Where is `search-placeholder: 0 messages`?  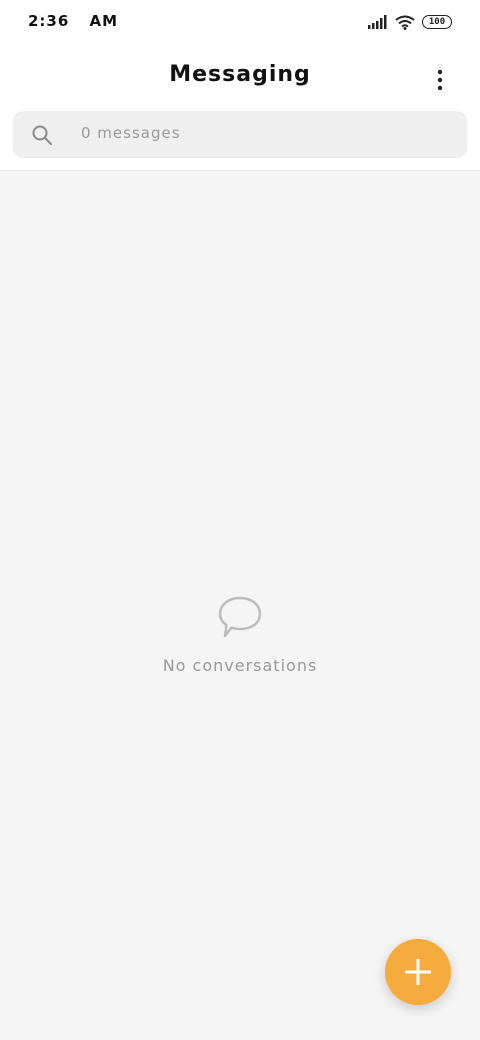
search-placeholder: 0 messages is located at coordinates (131, 133).